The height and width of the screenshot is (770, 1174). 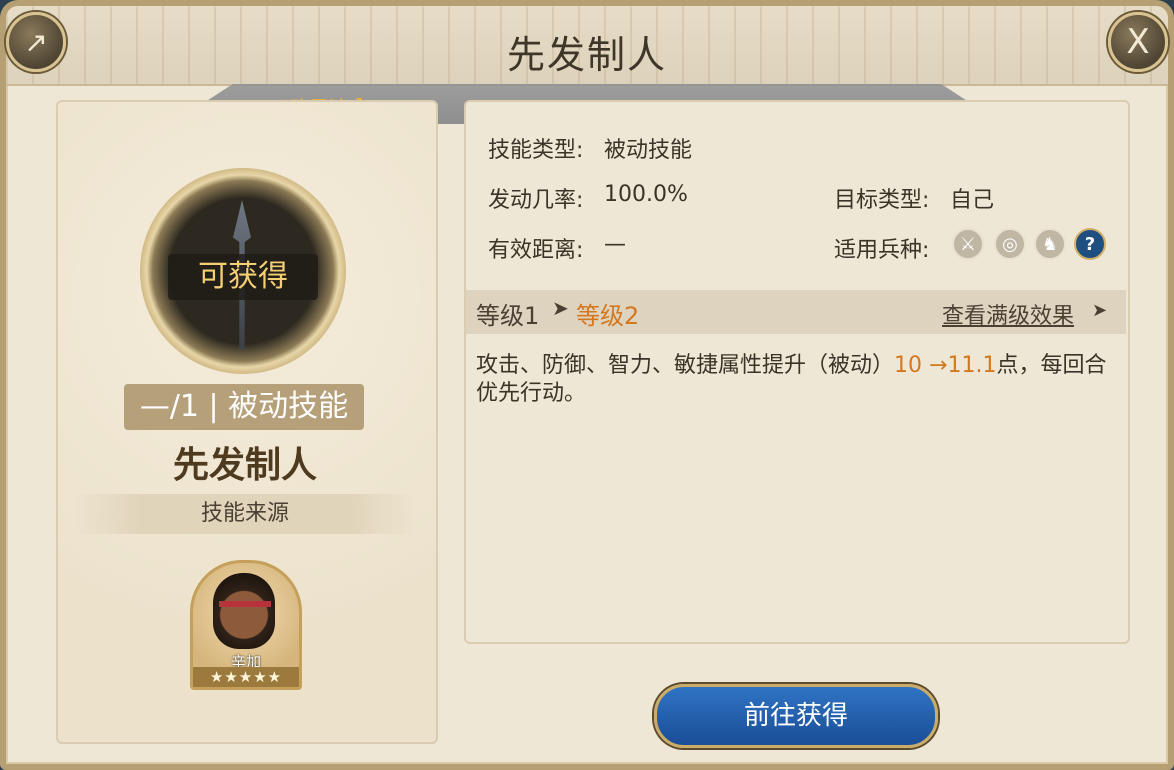 What do you see at coordinates (646, 194) in the screenshot?
I see `trigger-chance-value: 100.0%` at bounding box center [646, 194].